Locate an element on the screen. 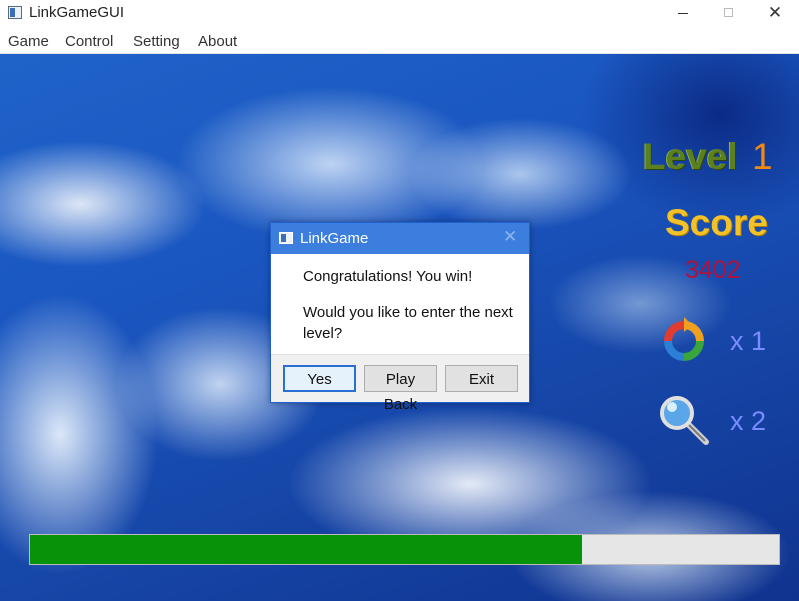  menu-game: Game is located at coordinates (28, 41).